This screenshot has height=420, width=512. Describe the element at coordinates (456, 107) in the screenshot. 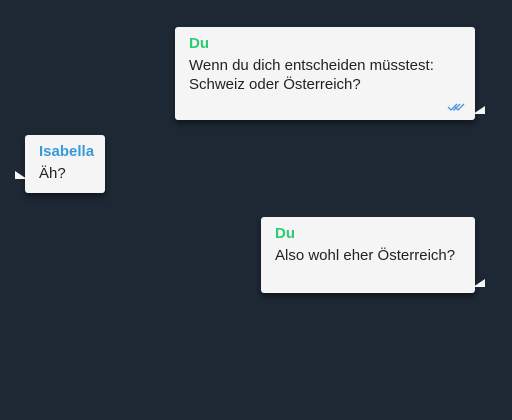

I see `double-check-icon` at that location.